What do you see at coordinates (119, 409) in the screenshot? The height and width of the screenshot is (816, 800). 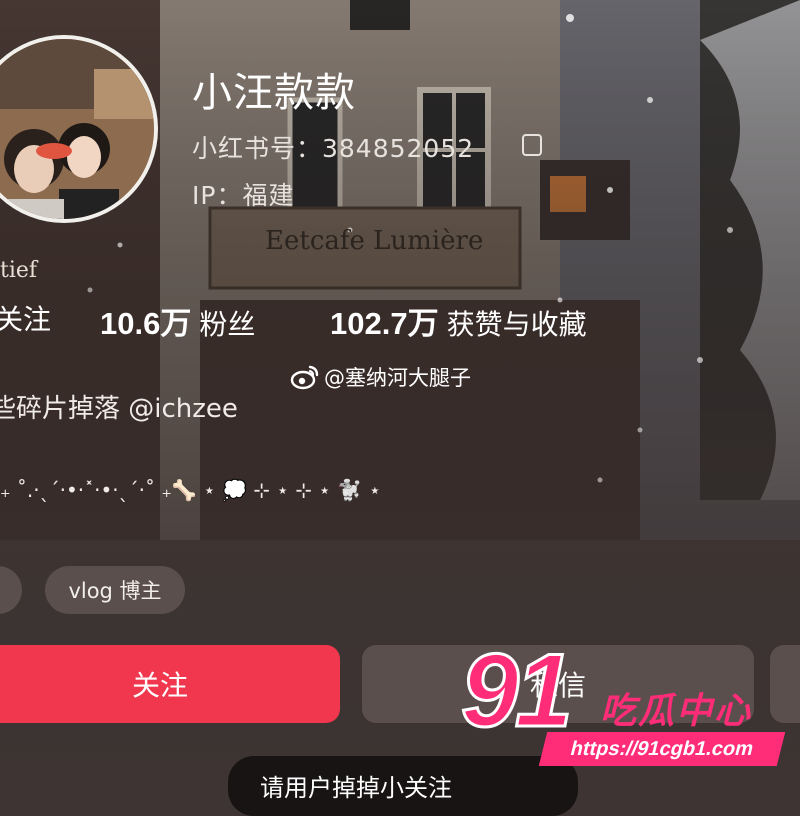 I see `bio-text: 些碎片掉落 @ichzee` at bounding box center [119, 409].